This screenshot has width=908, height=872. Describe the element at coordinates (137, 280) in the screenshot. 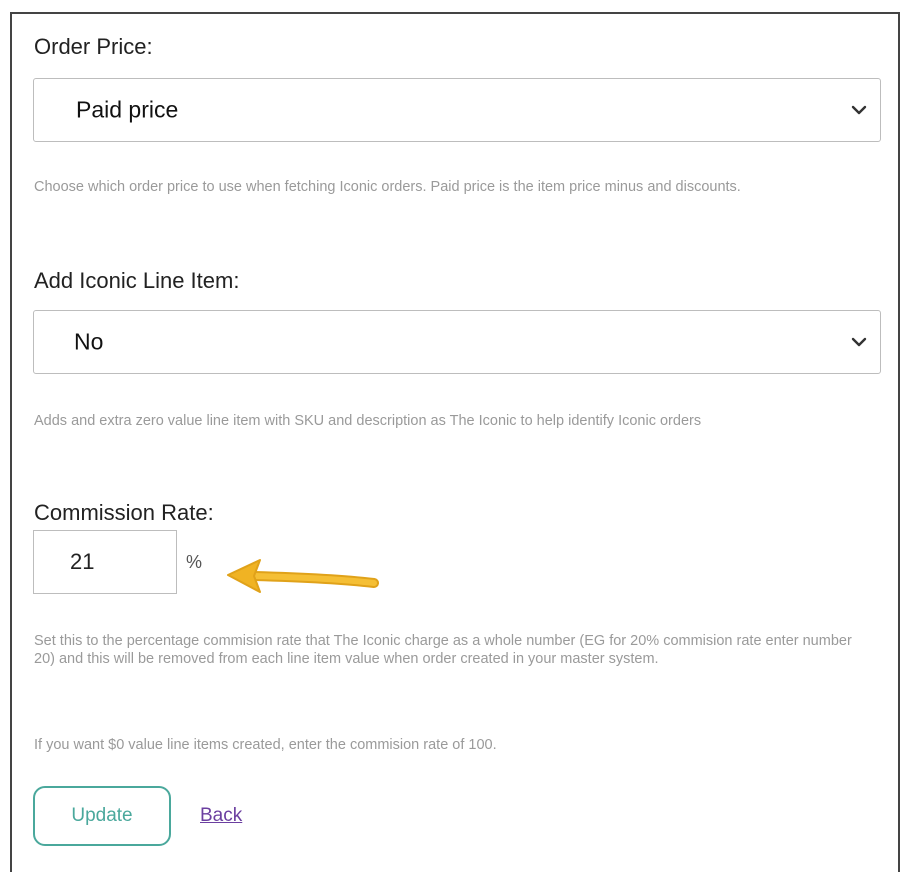

I see `add-line-item-label: Add Iconic Line Item:` at that location.